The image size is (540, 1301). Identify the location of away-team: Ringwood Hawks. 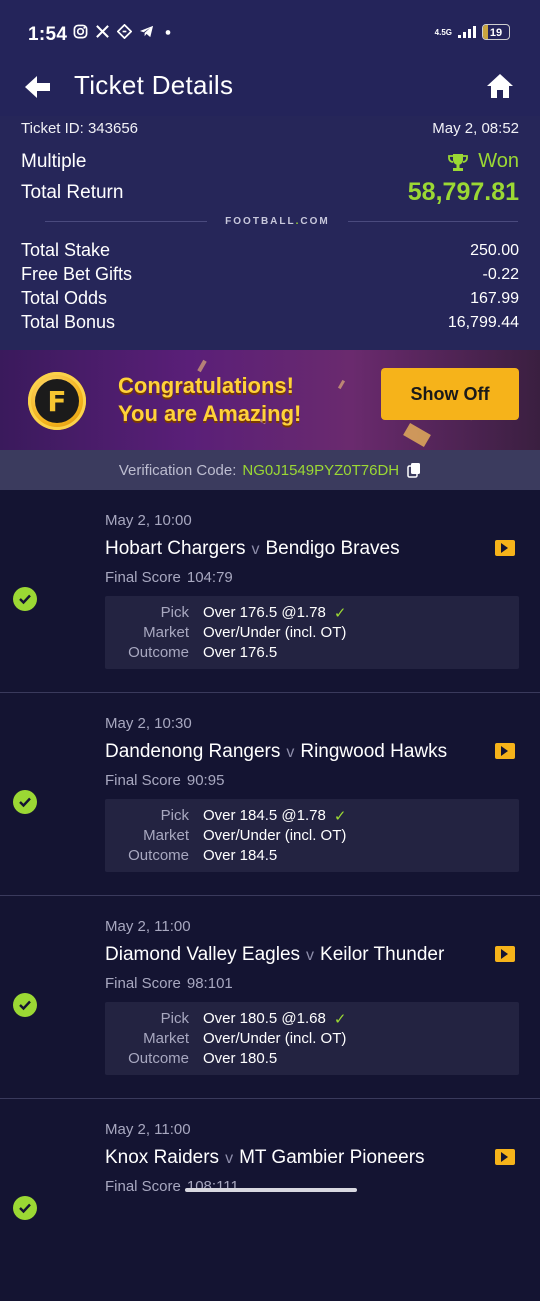
(374, 751).